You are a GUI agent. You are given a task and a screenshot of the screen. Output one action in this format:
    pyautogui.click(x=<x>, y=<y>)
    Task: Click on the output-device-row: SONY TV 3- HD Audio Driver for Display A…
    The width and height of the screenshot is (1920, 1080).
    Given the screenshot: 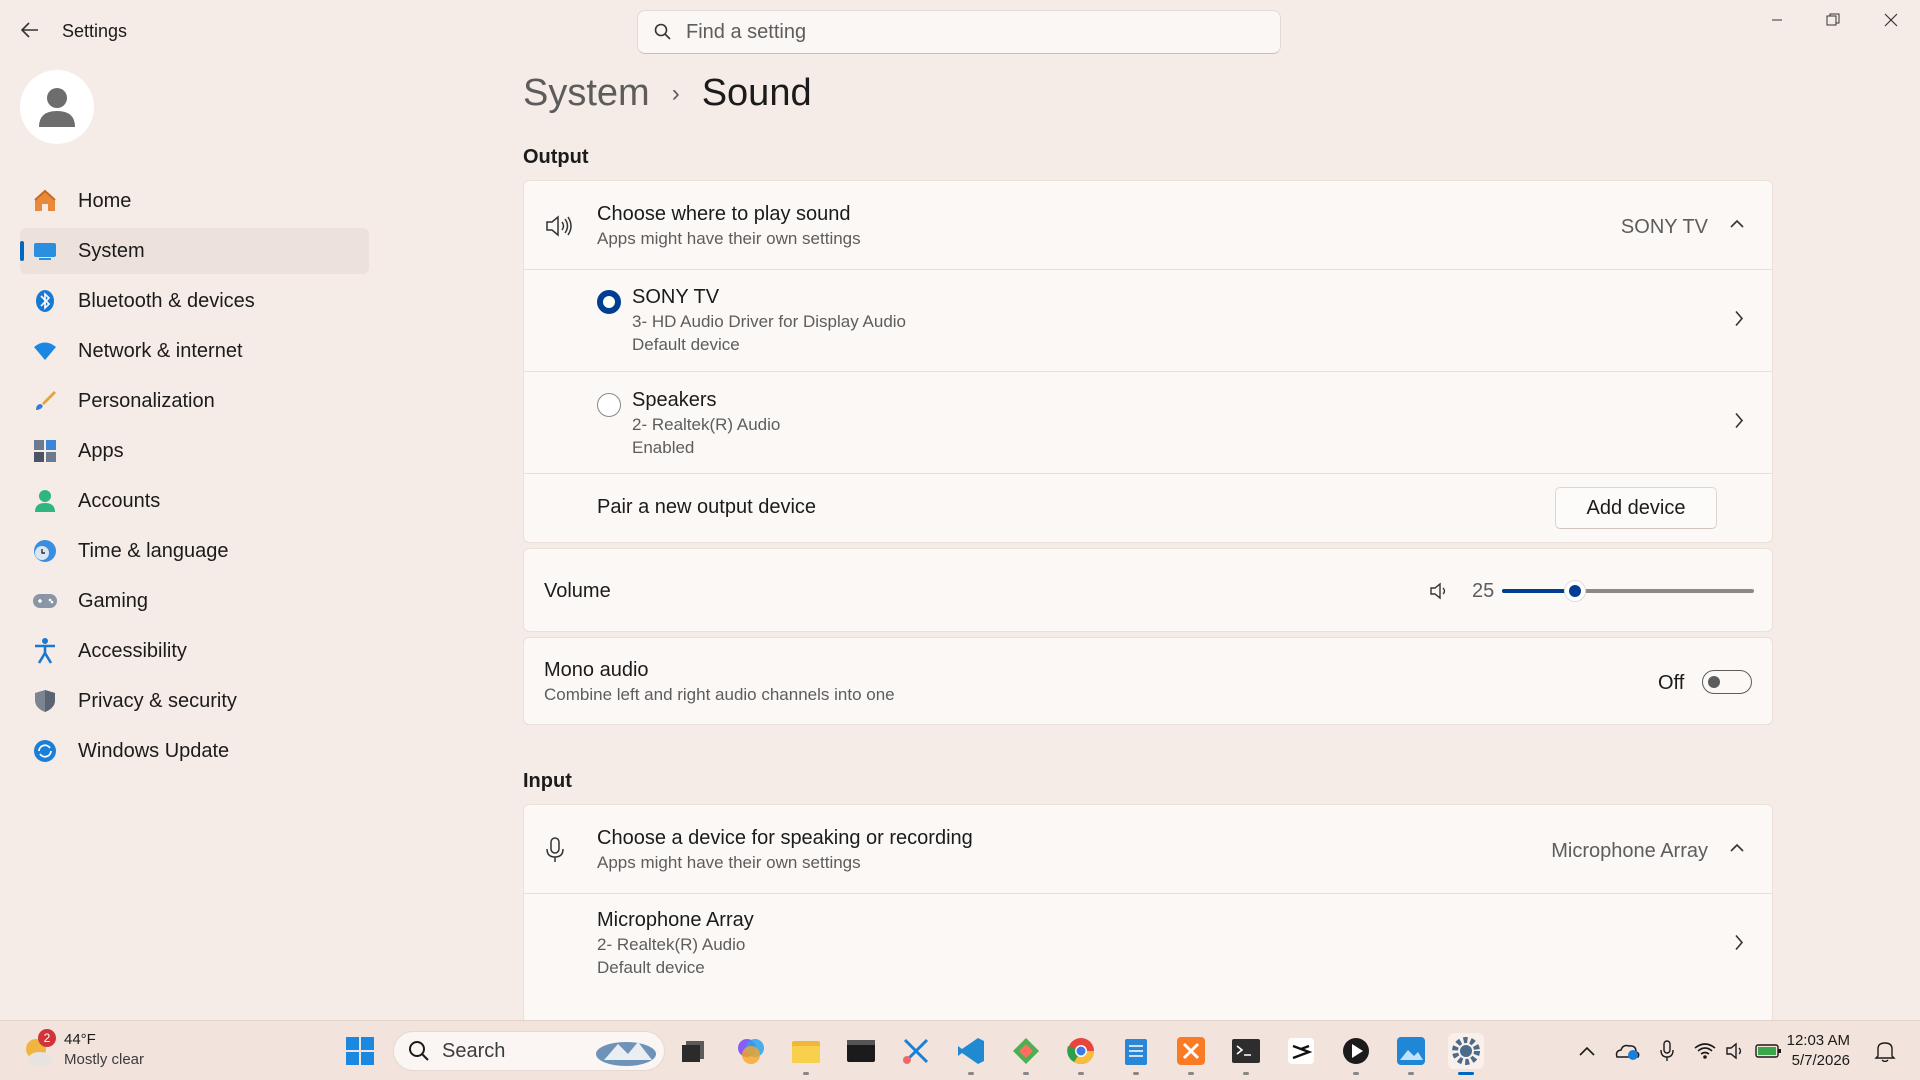 What is the action you would take?
    pyautogui.click(x=1148, y=321)
    